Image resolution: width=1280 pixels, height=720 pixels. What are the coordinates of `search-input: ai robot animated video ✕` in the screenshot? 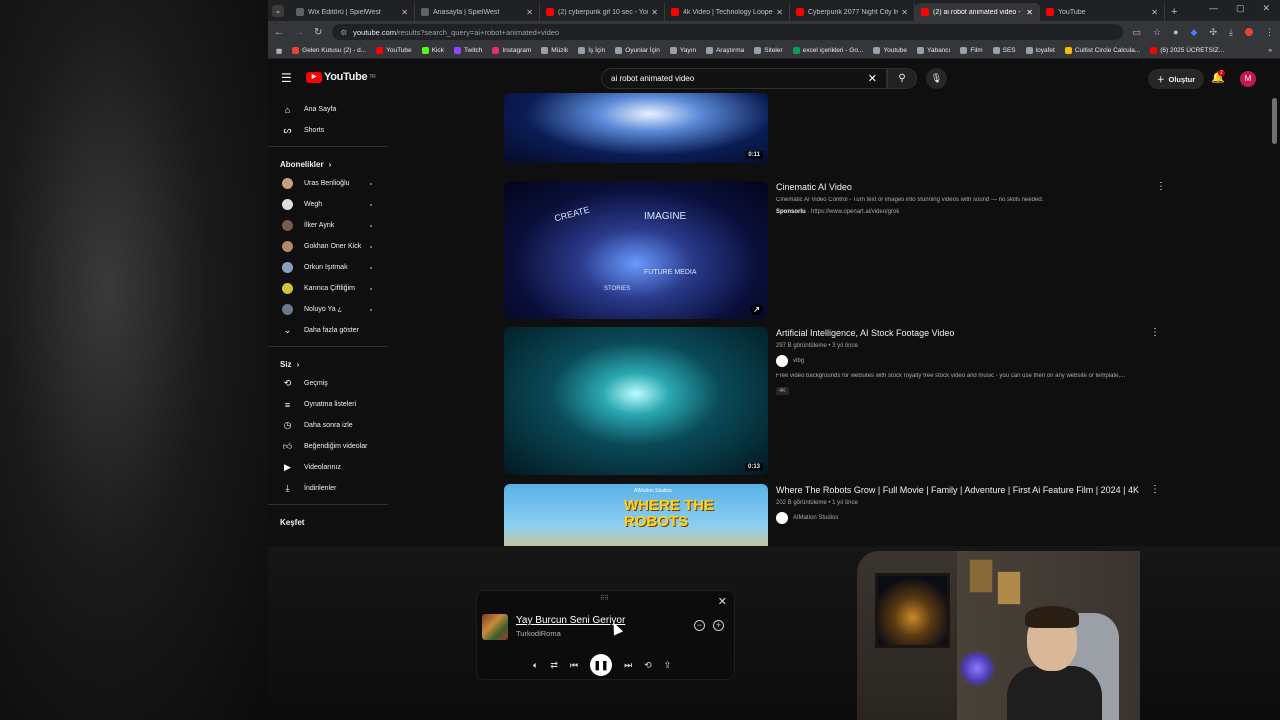 It's located at (744, 78).